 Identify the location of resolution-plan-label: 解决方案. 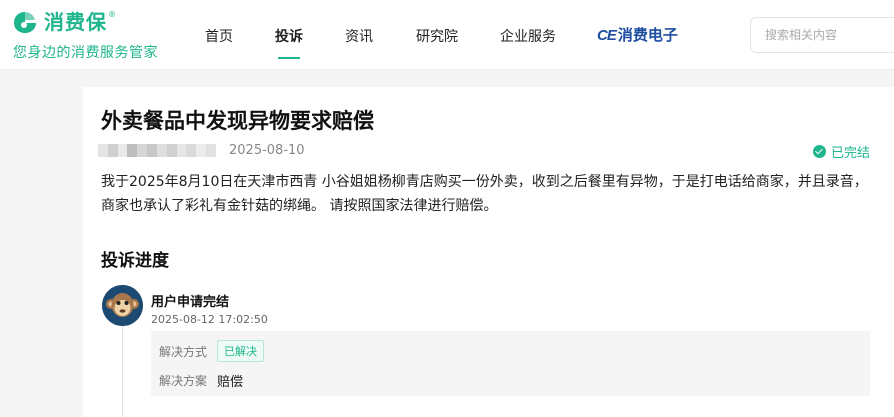
(183, 381).